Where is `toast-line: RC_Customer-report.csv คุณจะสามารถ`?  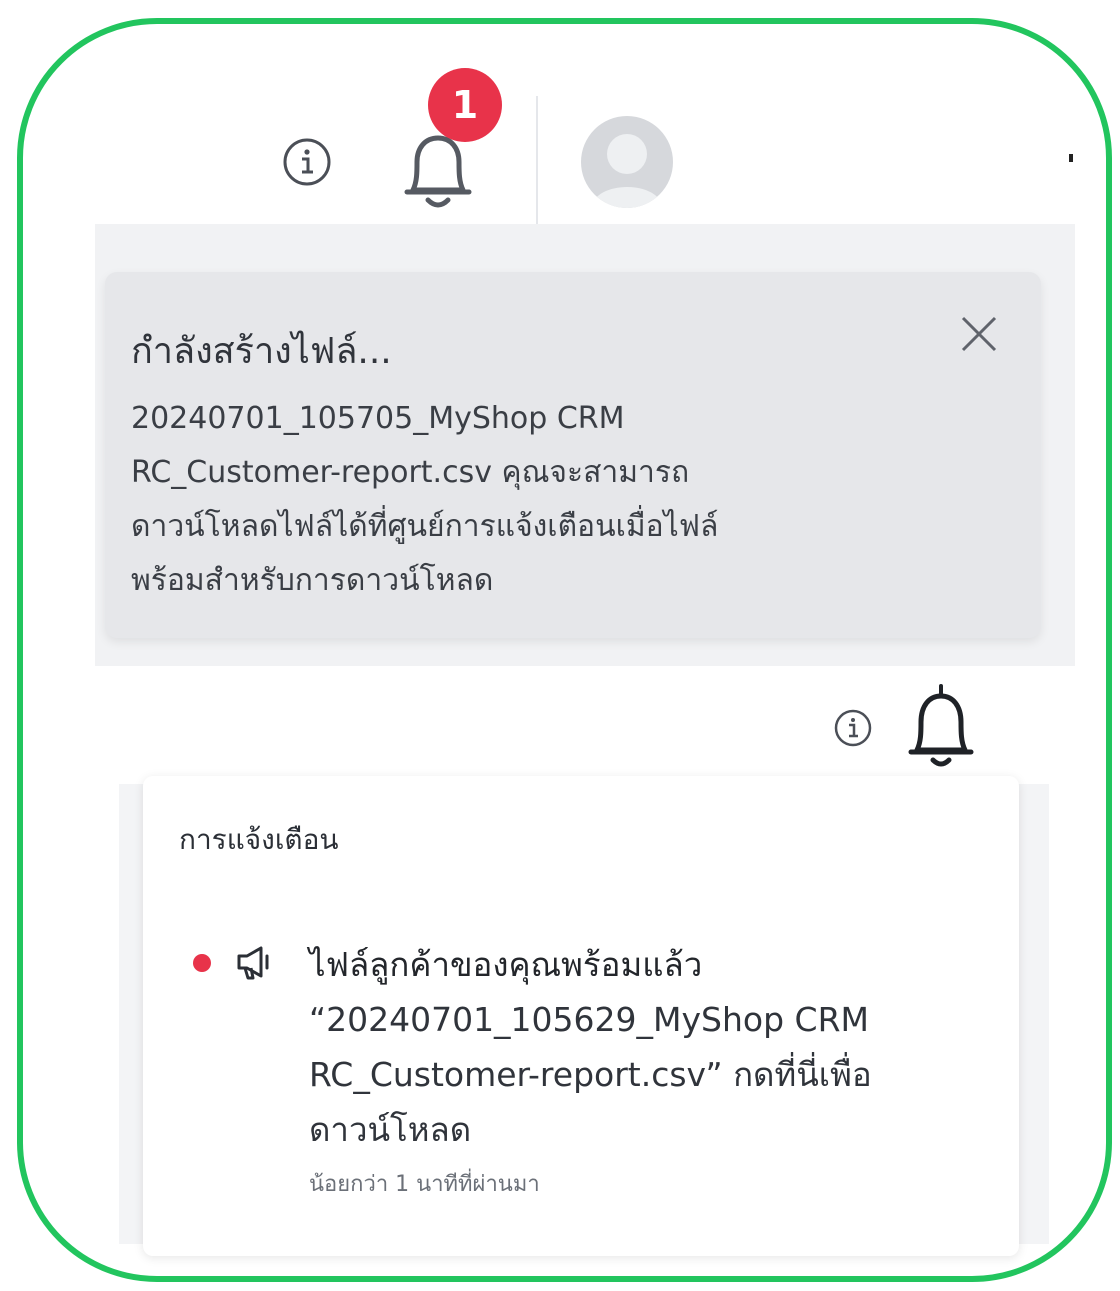
toast-line: RC_Customer-report.csv คุณจะสามารถ is located at coordinates (410, 472).